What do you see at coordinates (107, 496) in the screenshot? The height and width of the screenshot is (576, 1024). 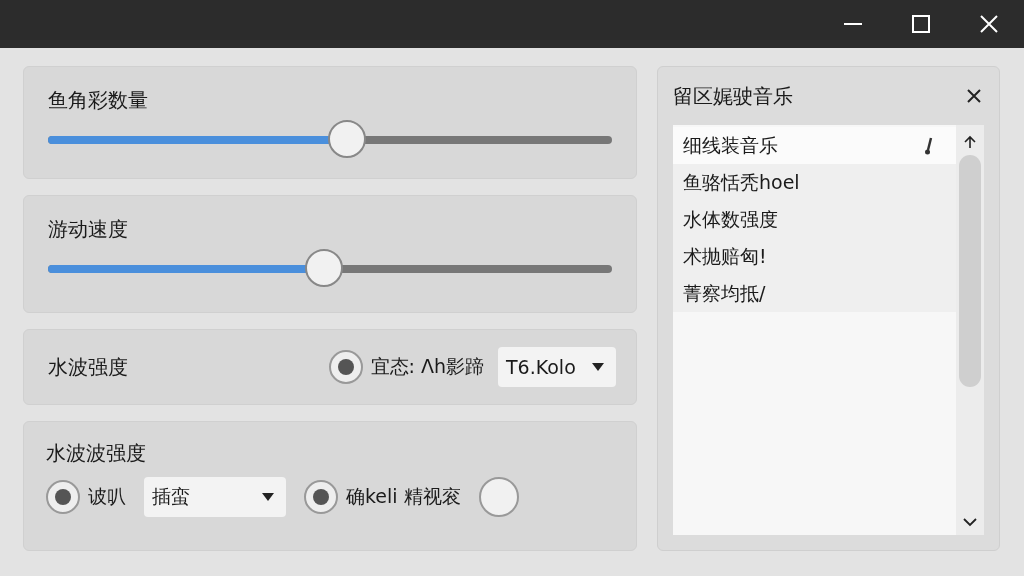 I see `radio-label: 诐叭` at bounding box center [107, 496].